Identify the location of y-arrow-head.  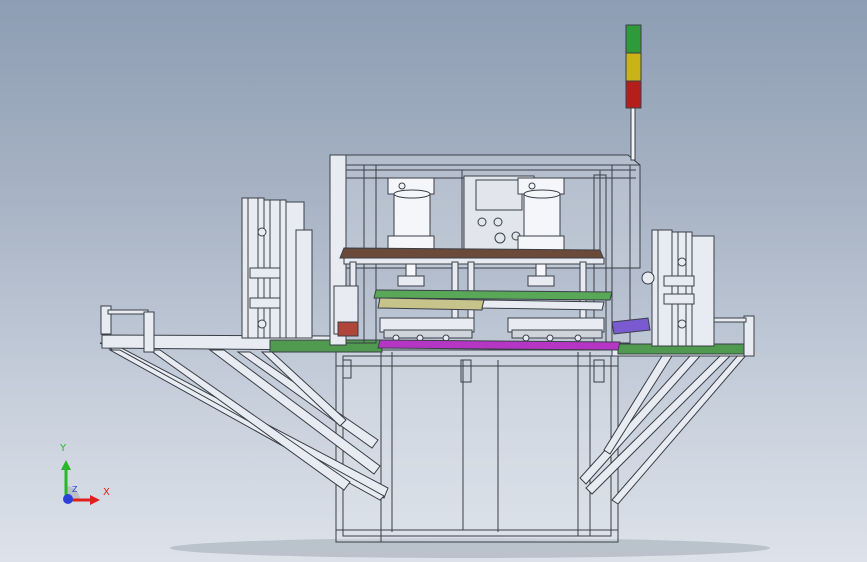
(66, 465).